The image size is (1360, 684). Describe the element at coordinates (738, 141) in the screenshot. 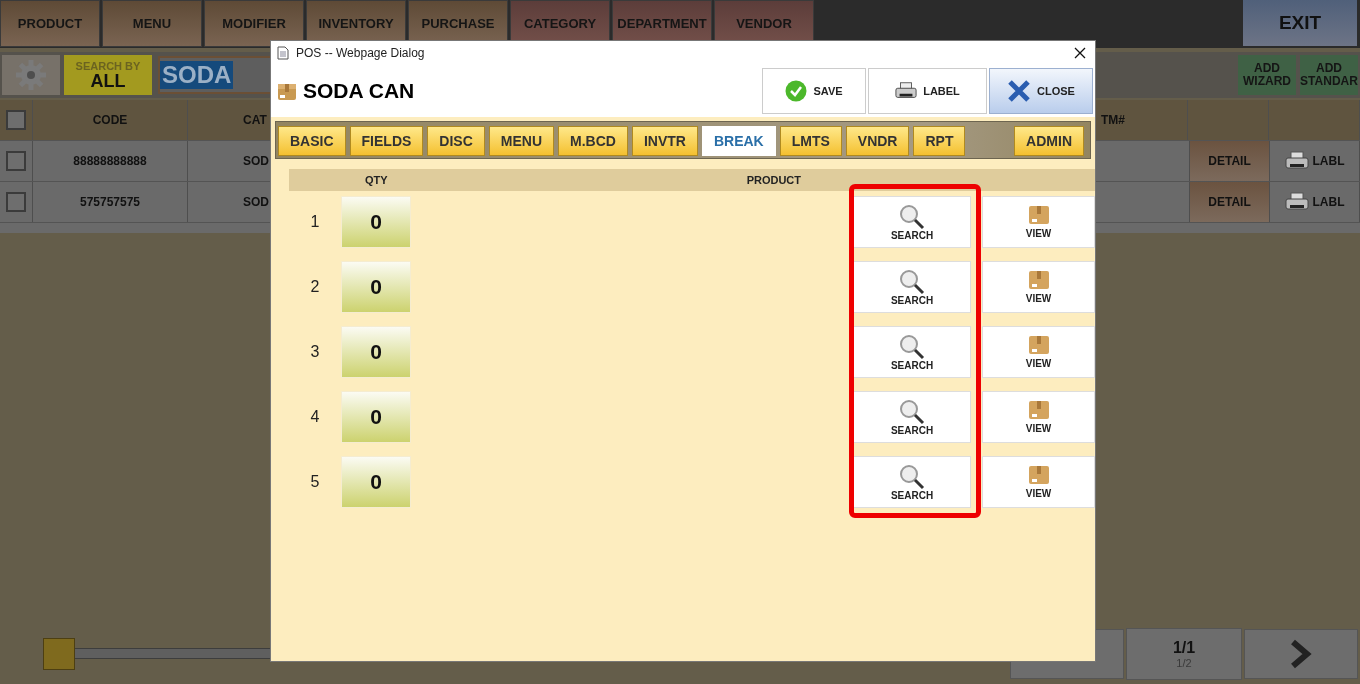

I see `tab: BREAK` at that location.